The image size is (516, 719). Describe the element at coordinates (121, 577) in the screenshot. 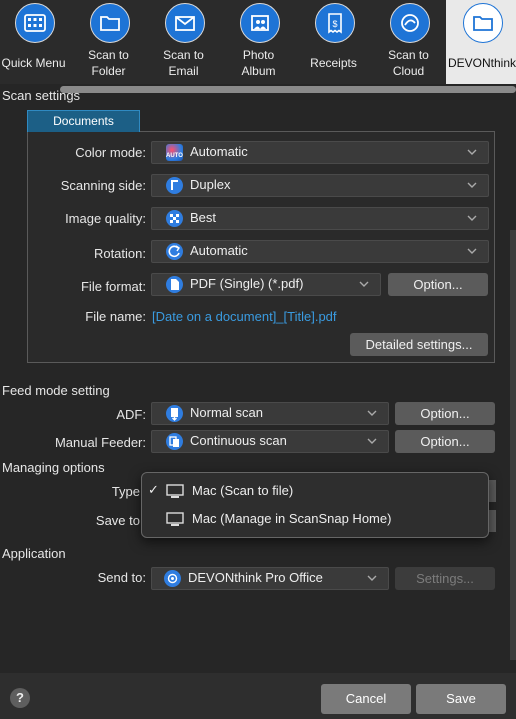

I see `send-to-label: Send to:` at that location.